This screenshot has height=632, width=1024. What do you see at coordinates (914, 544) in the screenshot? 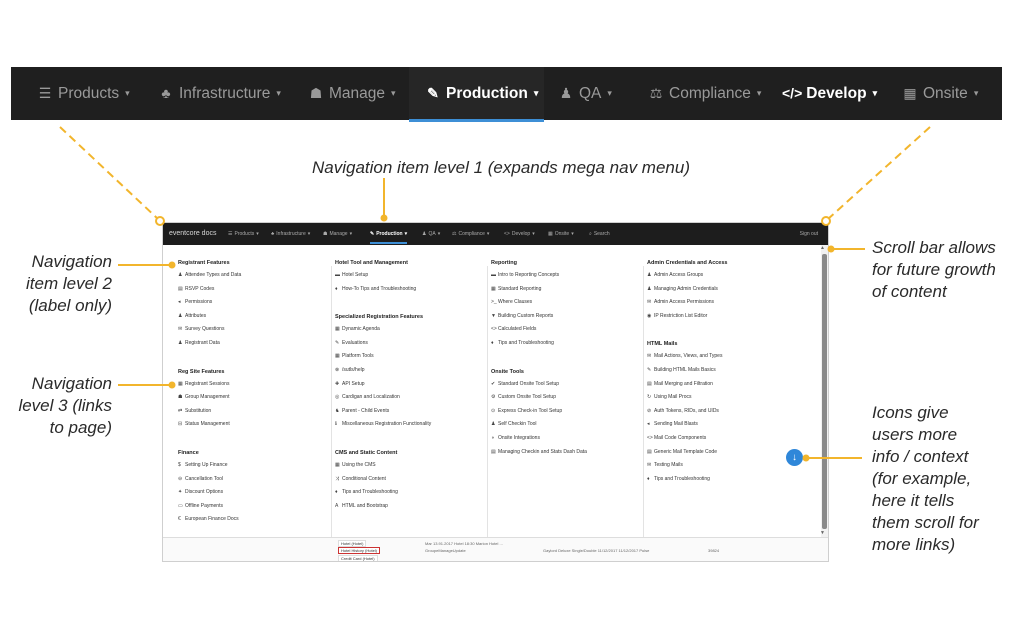
I see `annotation-line: more links)` at bounding box center [914, 544].